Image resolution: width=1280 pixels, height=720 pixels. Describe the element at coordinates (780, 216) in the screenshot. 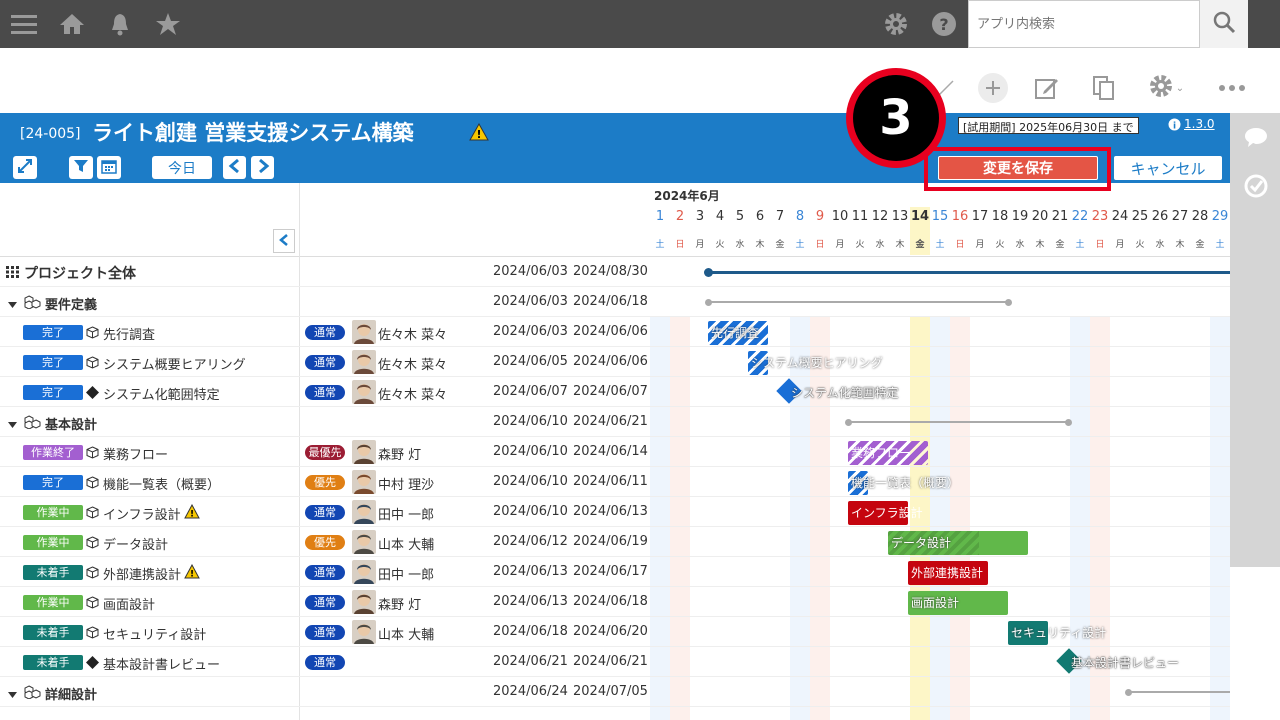

I see `day-number: 7` at that location.